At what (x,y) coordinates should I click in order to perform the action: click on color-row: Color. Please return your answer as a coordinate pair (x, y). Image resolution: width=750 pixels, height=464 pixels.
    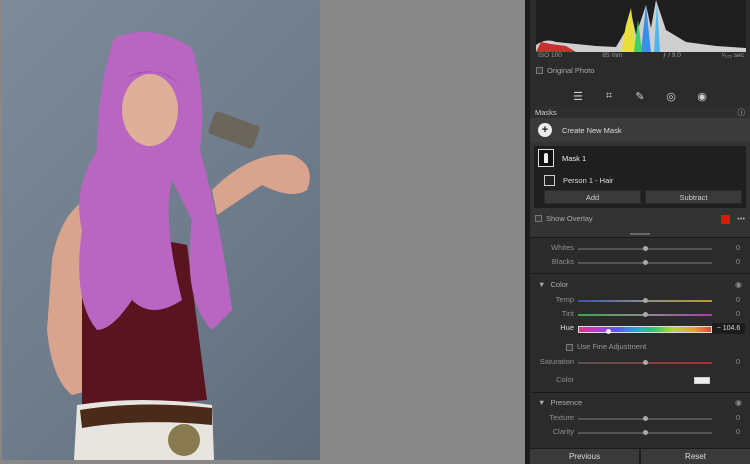
    Looking at the image, I should click on (640, 381).